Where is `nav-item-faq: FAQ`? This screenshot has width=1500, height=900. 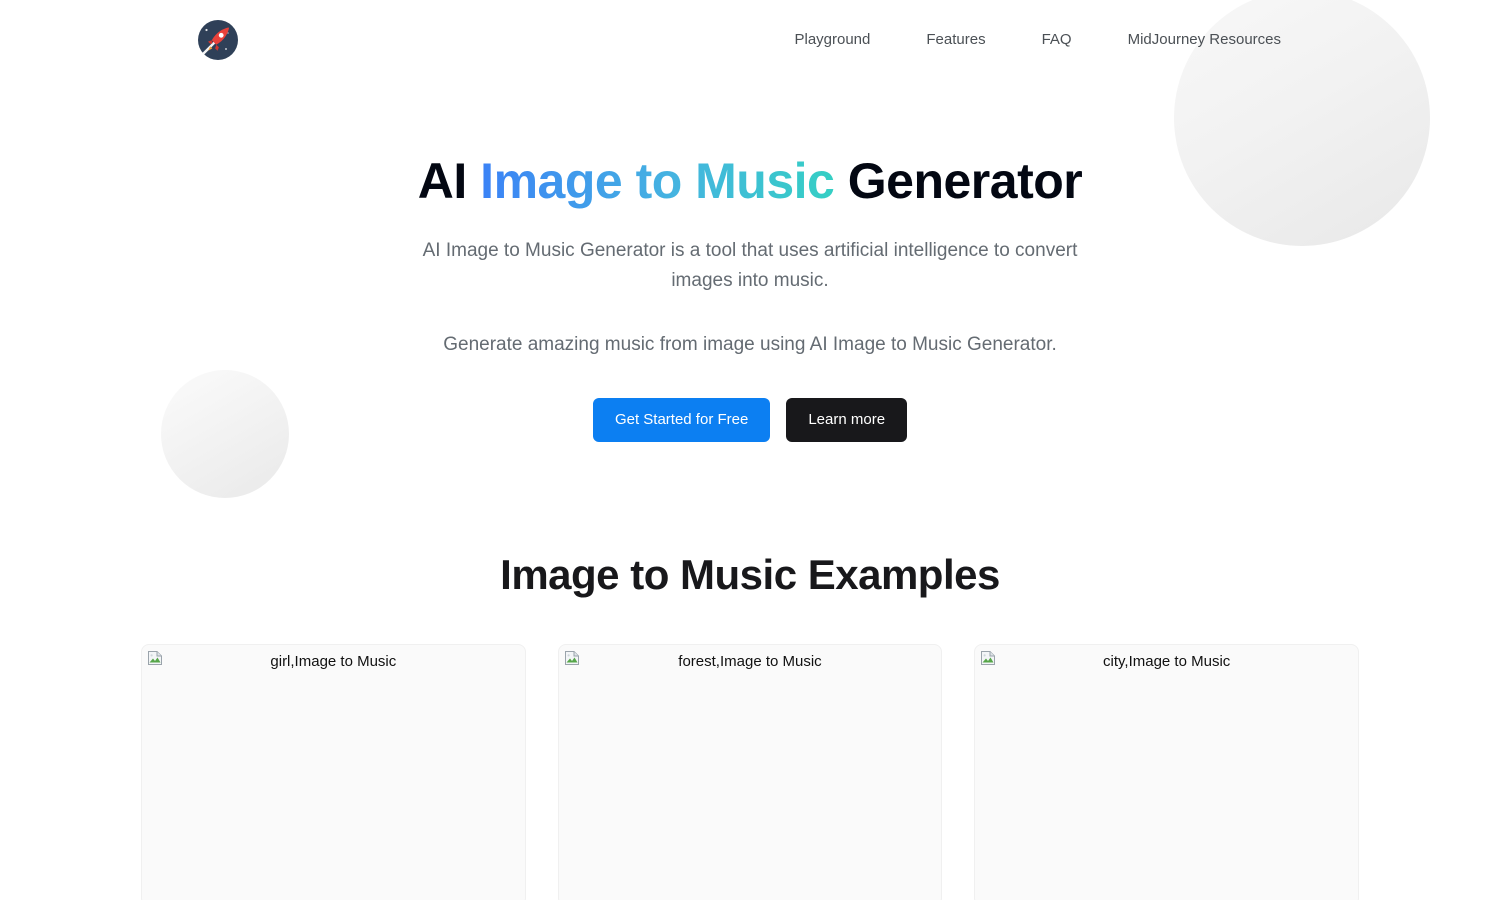 nav-item-faq: FAQ is located at coordinates (1057, 40).